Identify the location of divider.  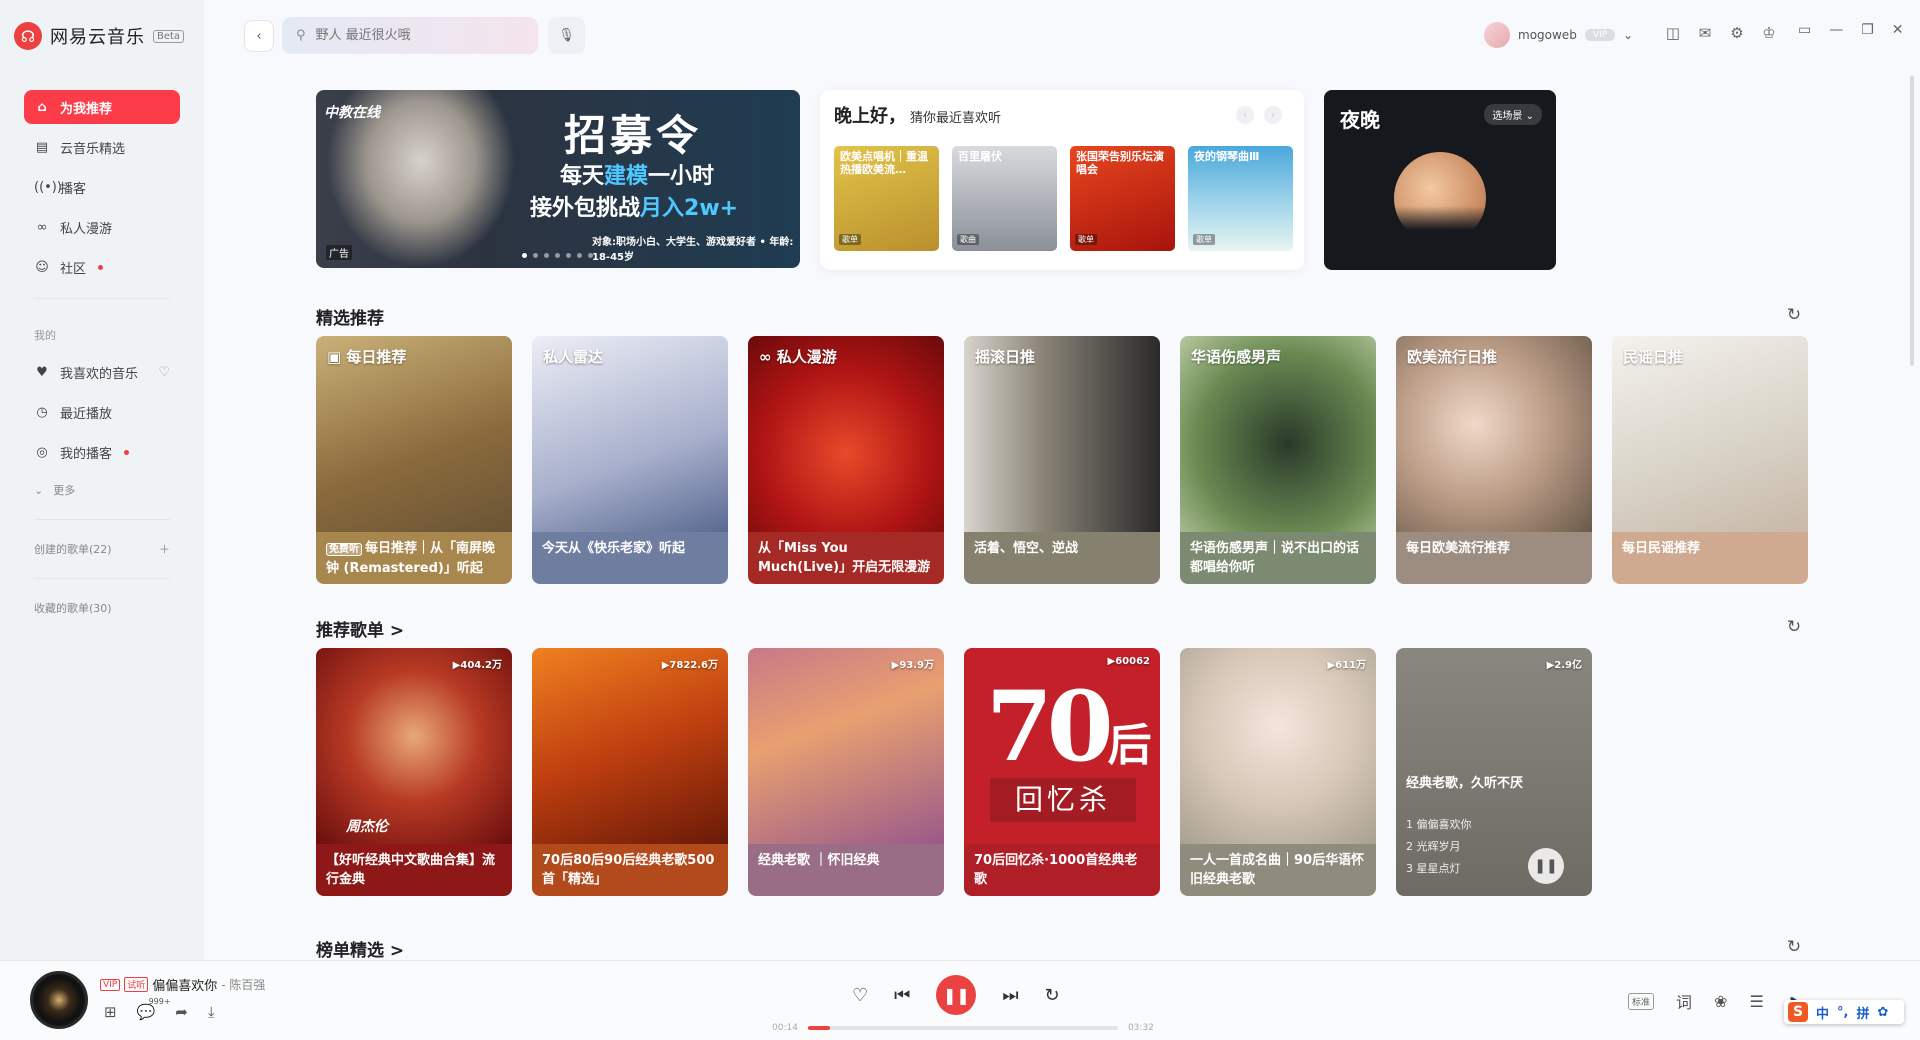
(102, 298).